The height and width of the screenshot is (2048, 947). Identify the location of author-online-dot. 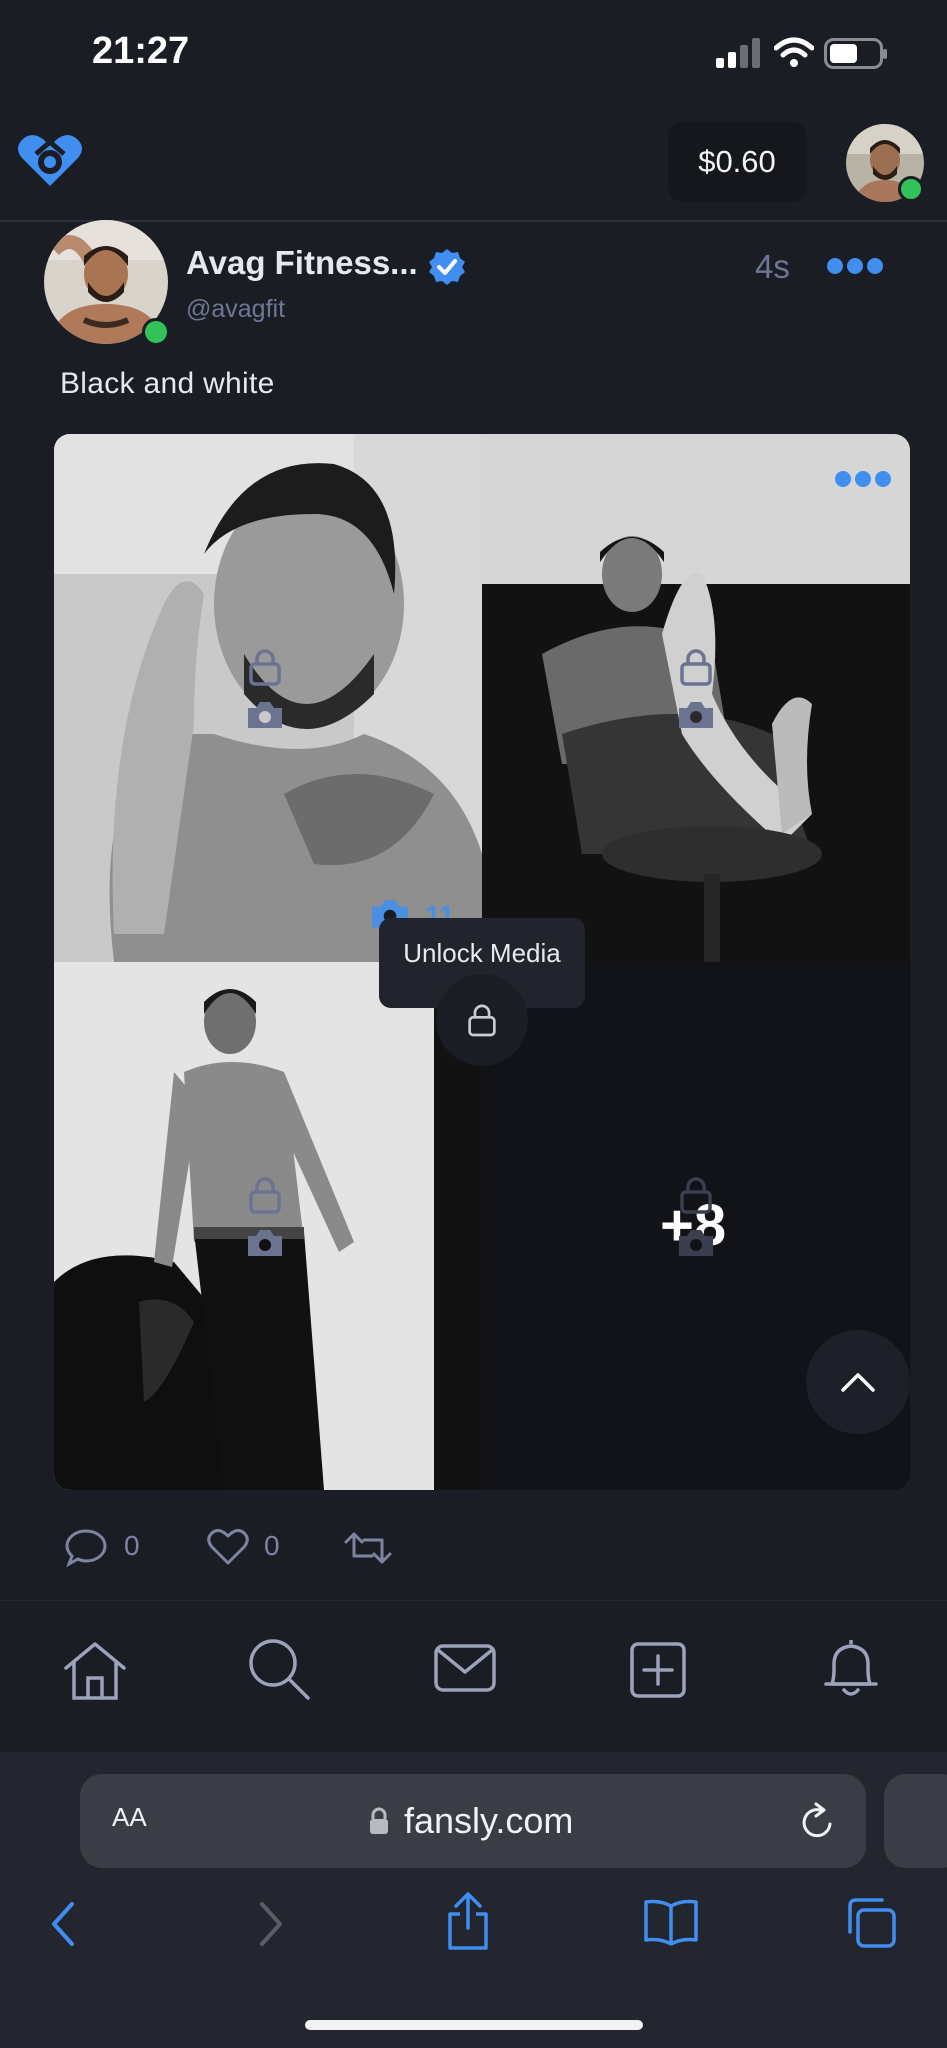
(156, 332).